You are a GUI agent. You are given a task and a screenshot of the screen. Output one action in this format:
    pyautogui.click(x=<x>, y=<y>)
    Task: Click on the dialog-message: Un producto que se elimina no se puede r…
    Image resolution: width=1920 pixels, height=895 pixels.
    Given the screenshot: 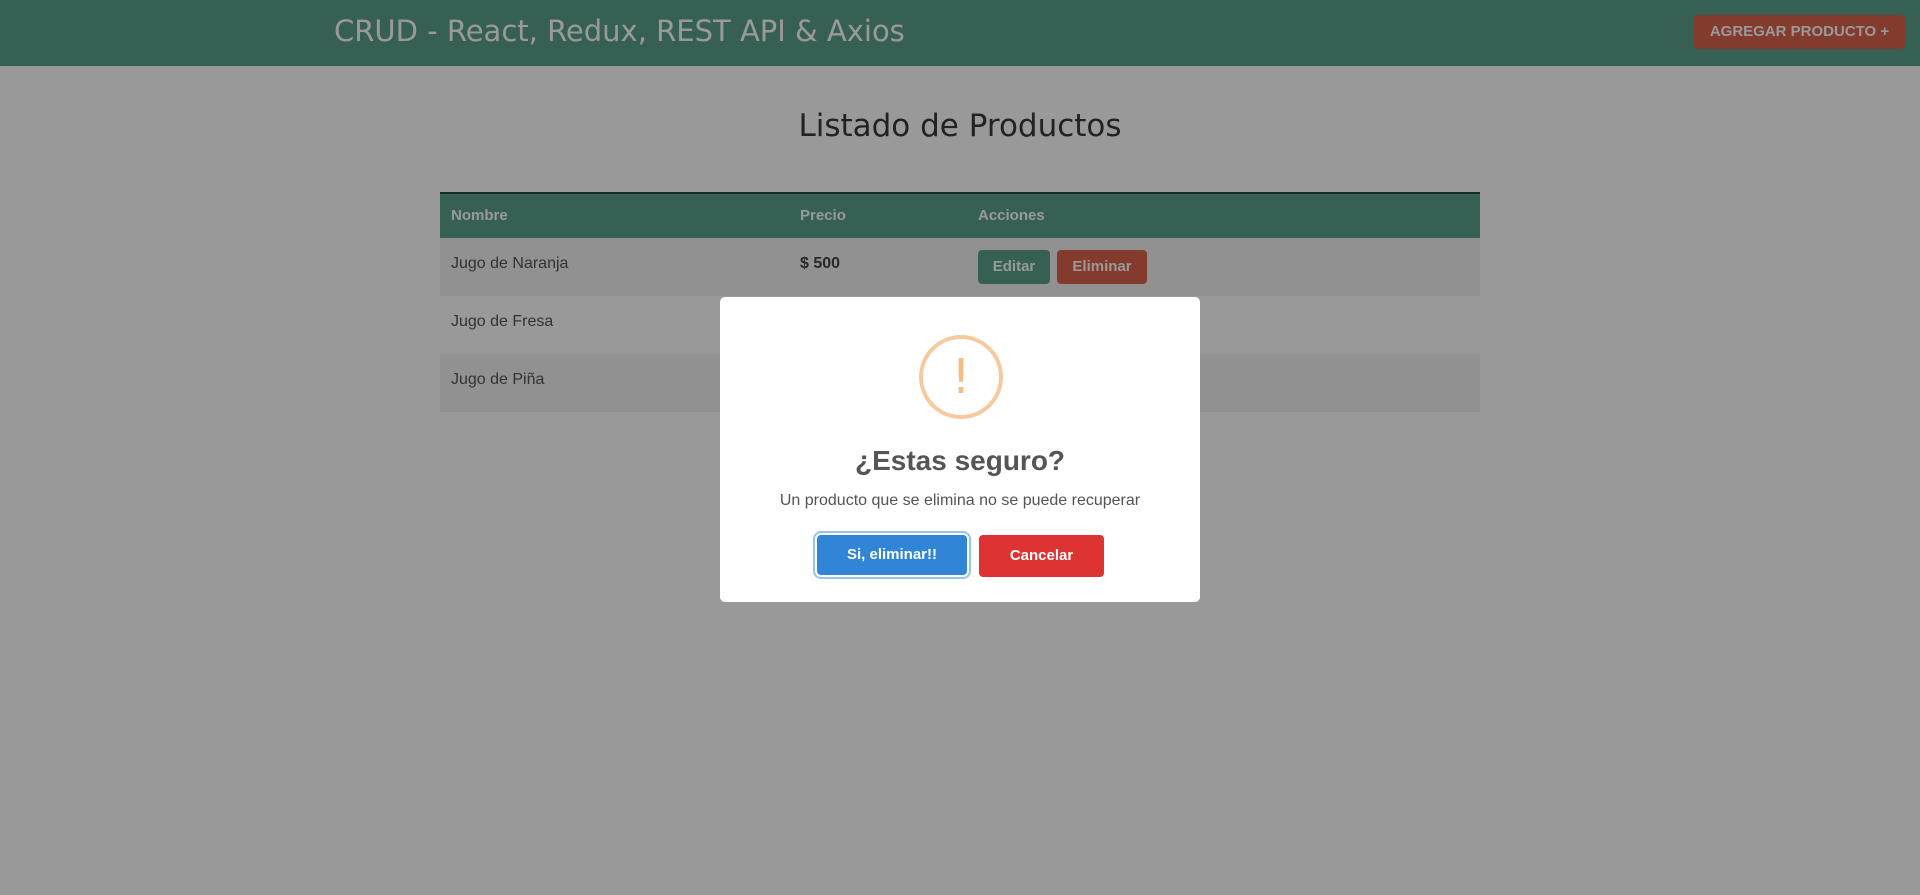 What is the action you would take?
    pyautogui.click(x=960, y=500)
    